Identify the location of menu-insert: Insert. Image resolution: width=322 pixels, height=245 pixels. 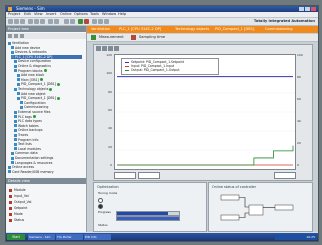
(51, 14).